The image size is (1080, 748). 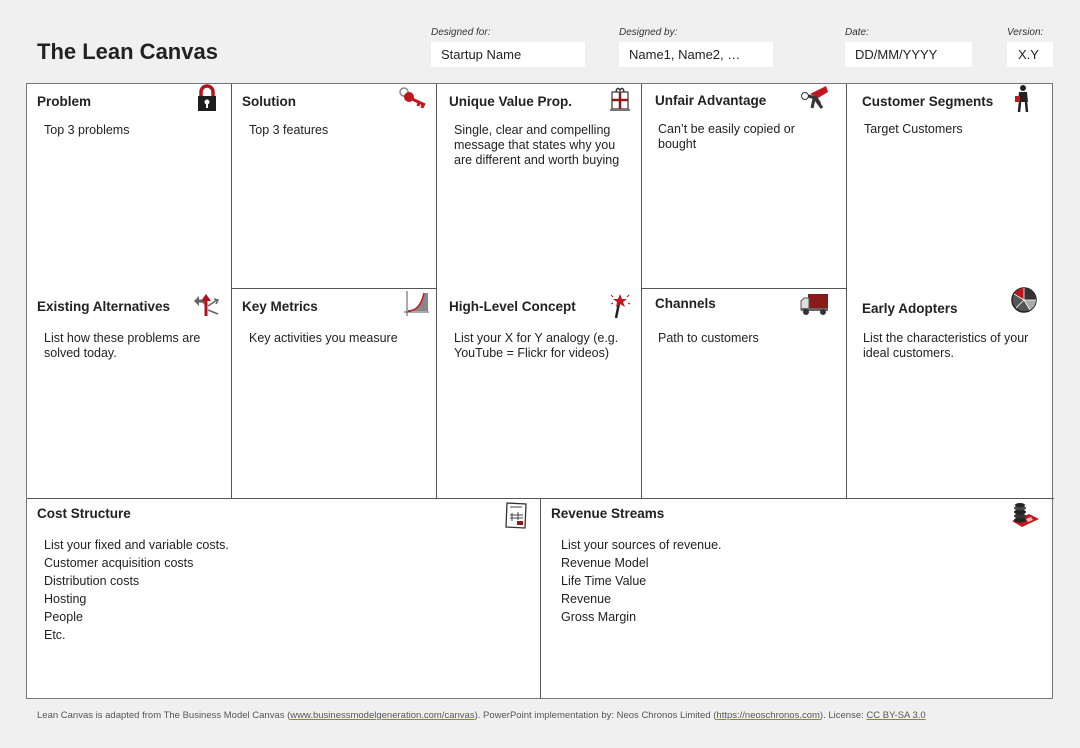 I want to click on solution-title: Solution, so click(x=269, y=101).